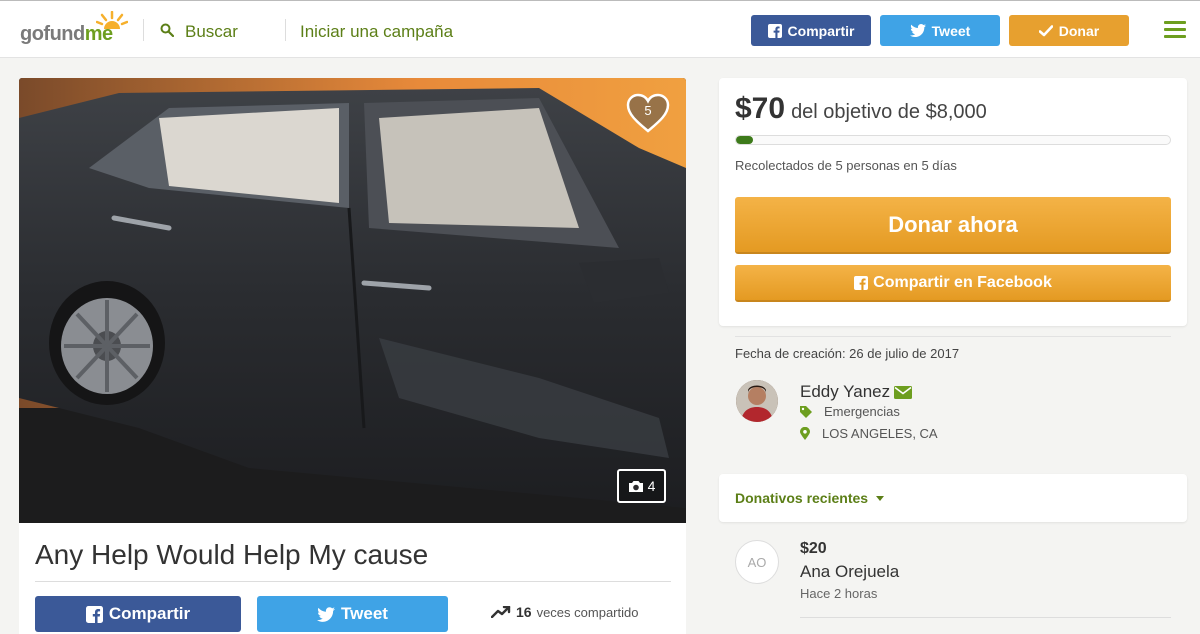 This screenshot has width=1200, height=634. I want to click on created-date: Fecha de creación: 26 de julio de 2017, so click(847, 353).